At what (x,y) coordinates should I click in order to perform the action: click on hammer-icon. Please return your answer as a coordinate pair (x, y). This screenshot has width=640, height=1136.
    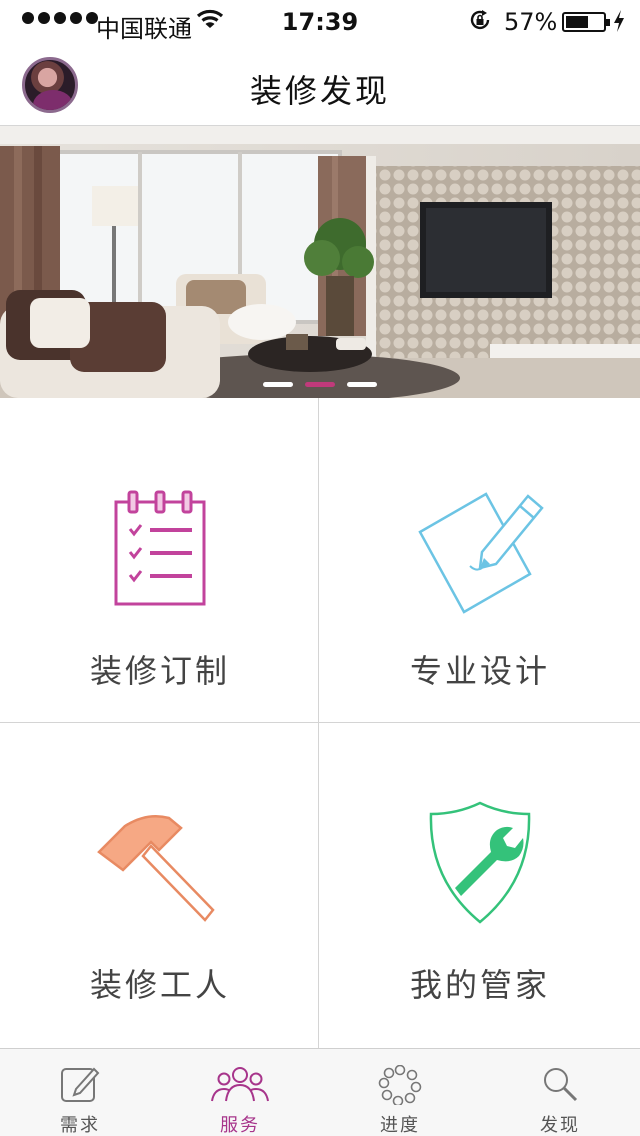
    Looking at the image, I should click on (160, 866).